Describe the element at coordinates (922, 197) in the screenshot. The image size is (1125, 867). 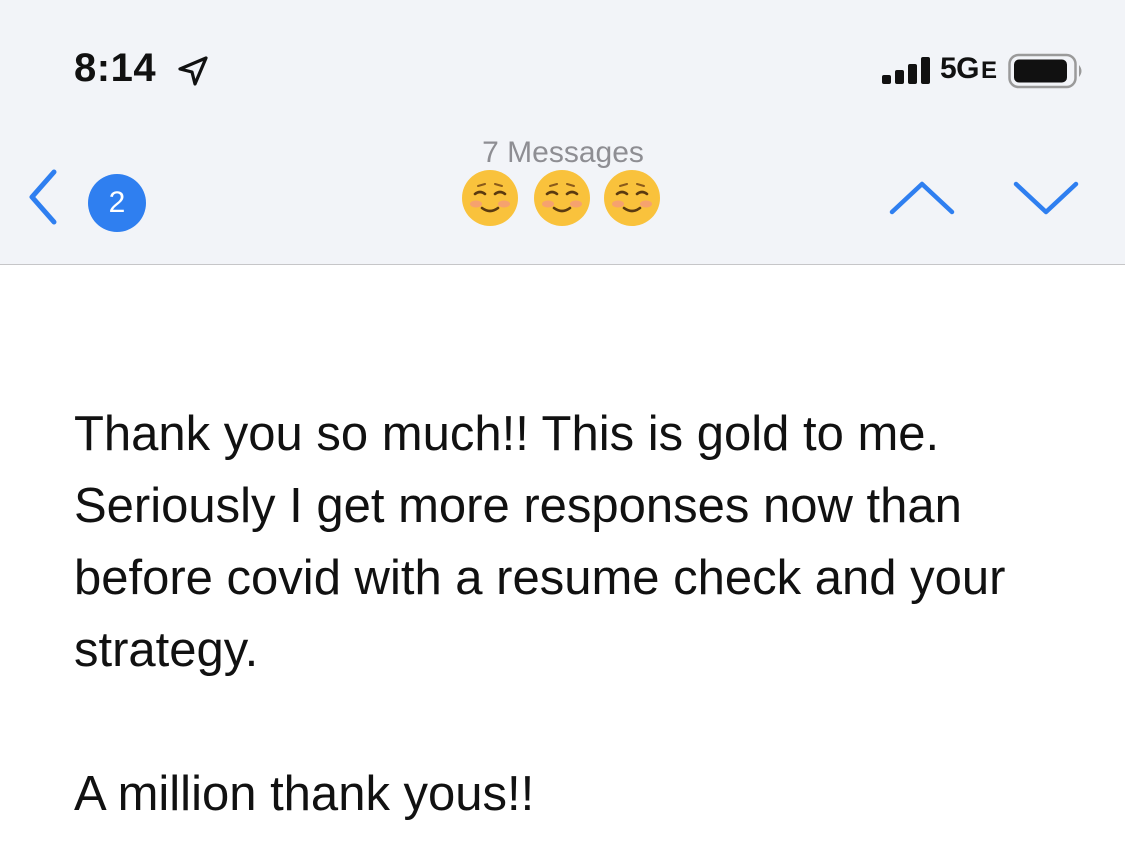
I see `chevron-up-icon` at that location.